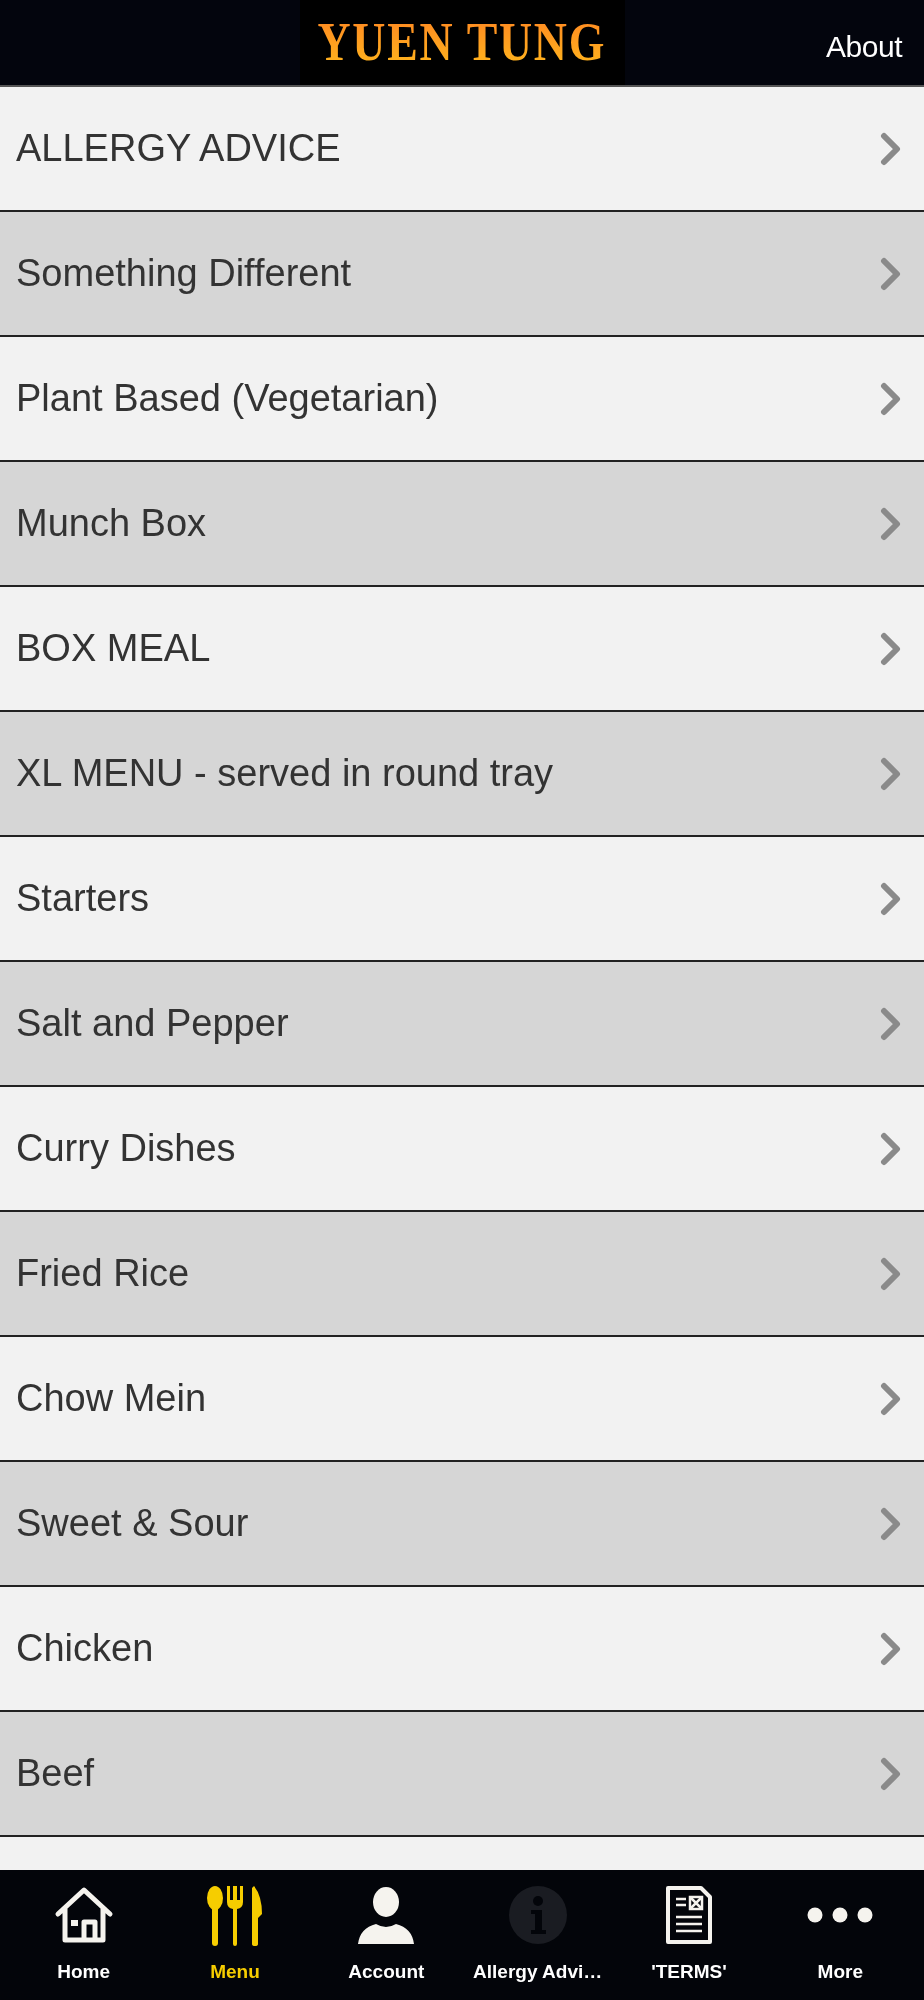 This screenshot has height=2000, width=924. I want to click on menu-row-label: BOX MEAL, so click(113, 648).